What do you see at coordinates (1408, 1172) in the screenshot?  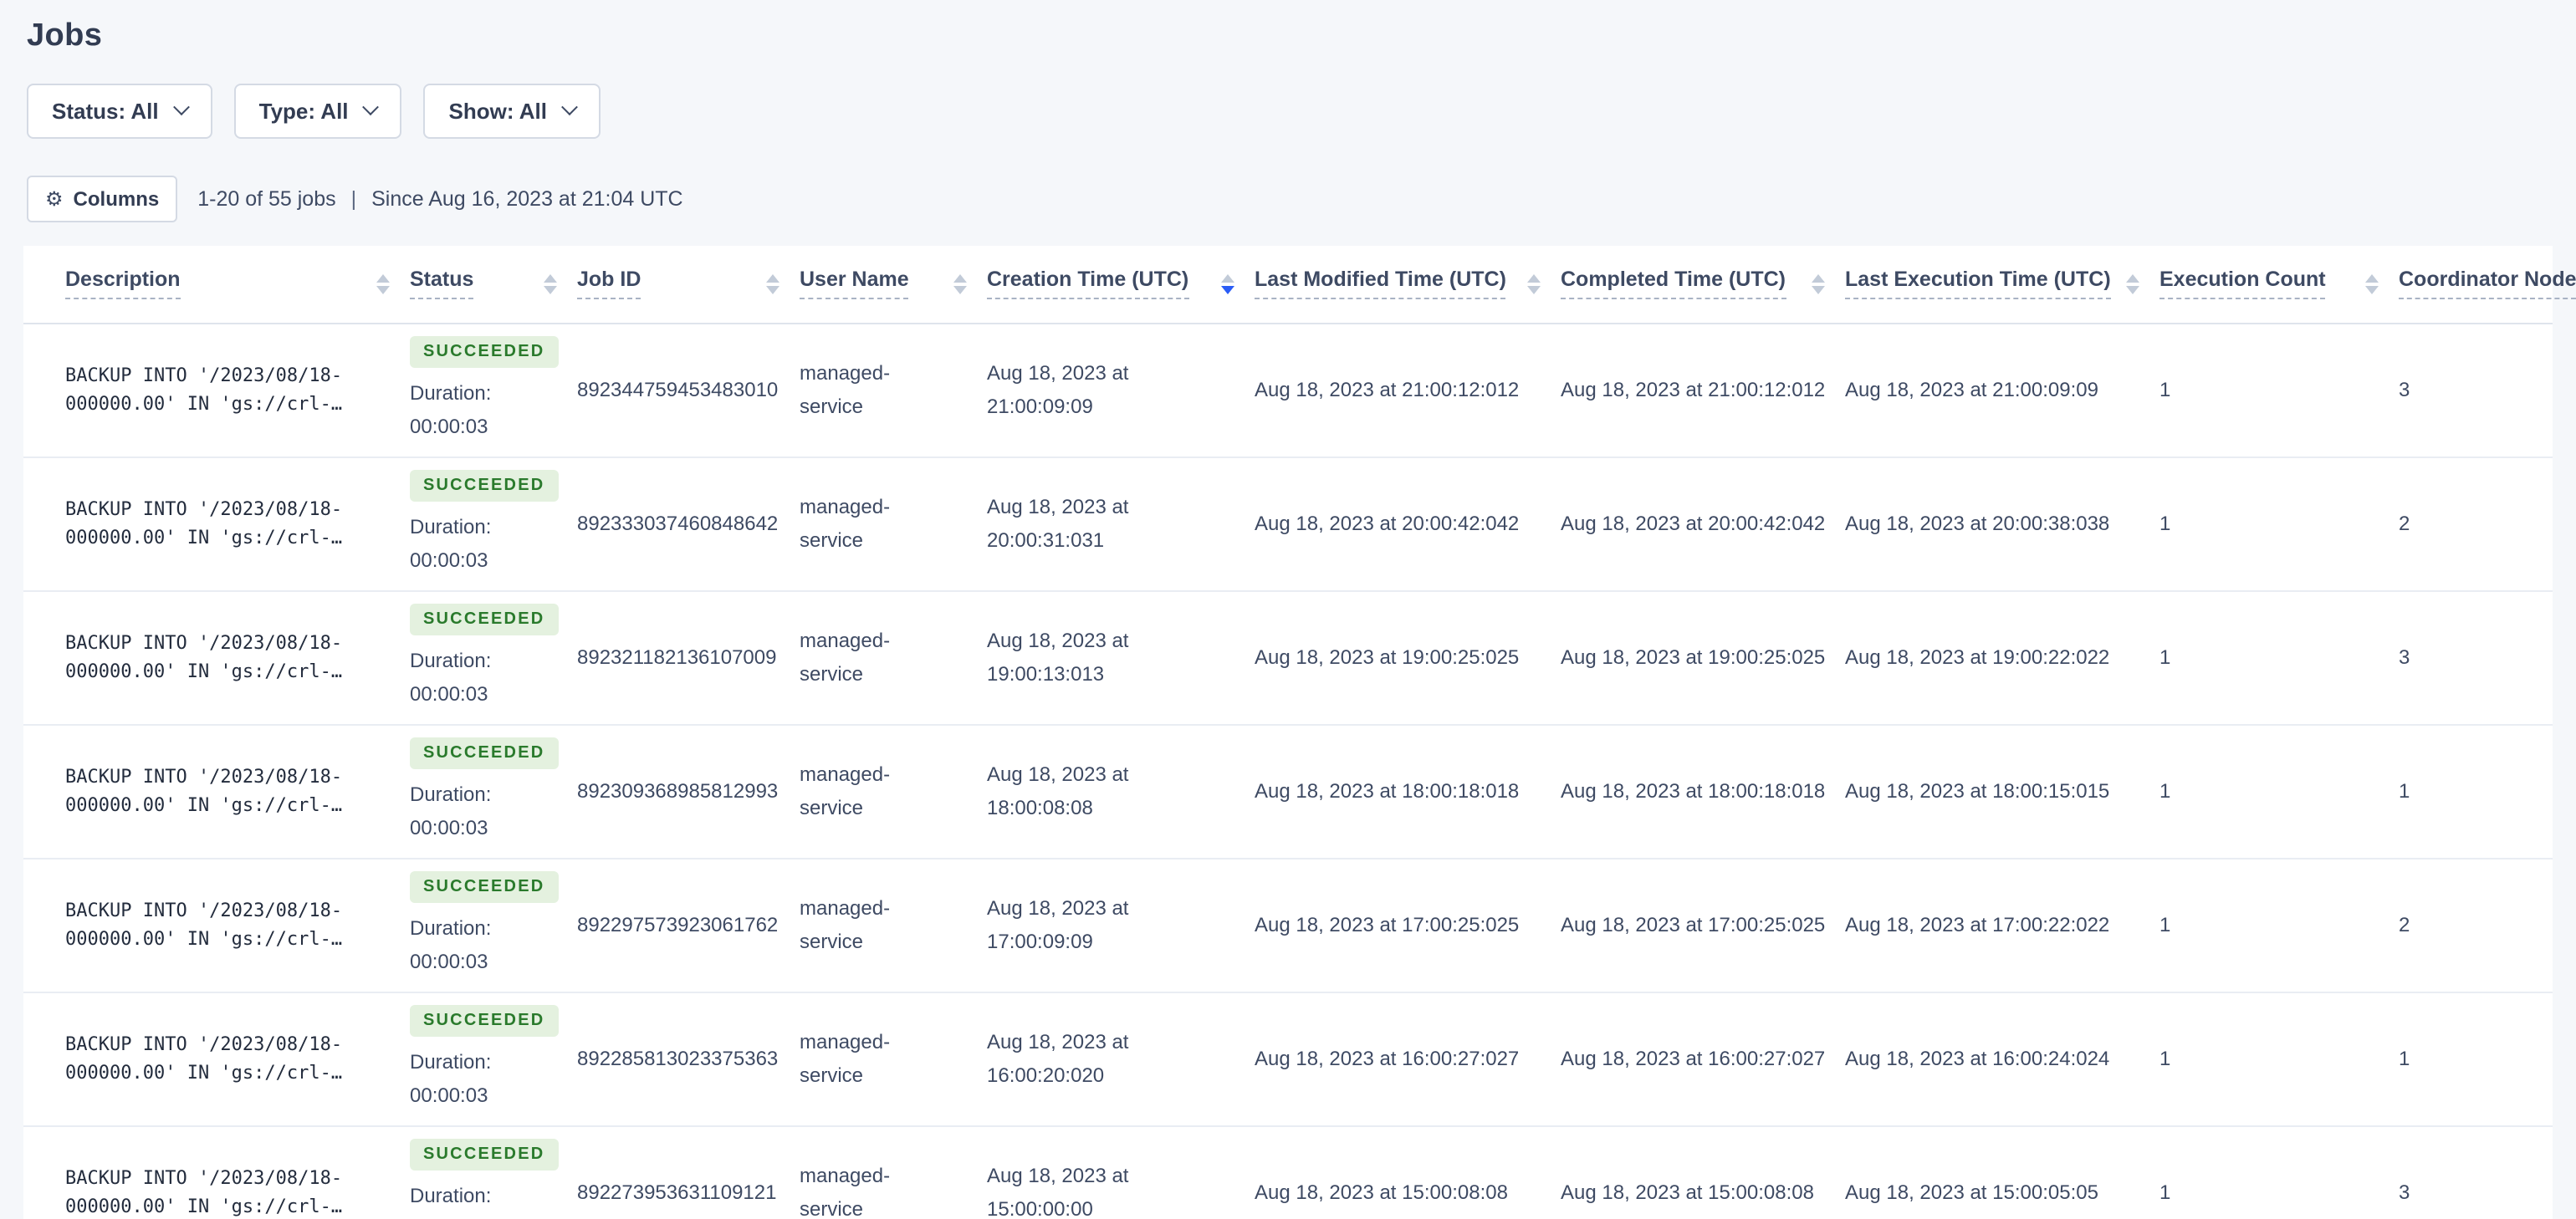 I see `last-modified-time: Aug 18, 2023 at 15:00:08:08` at bounding box center [1408, 1172].